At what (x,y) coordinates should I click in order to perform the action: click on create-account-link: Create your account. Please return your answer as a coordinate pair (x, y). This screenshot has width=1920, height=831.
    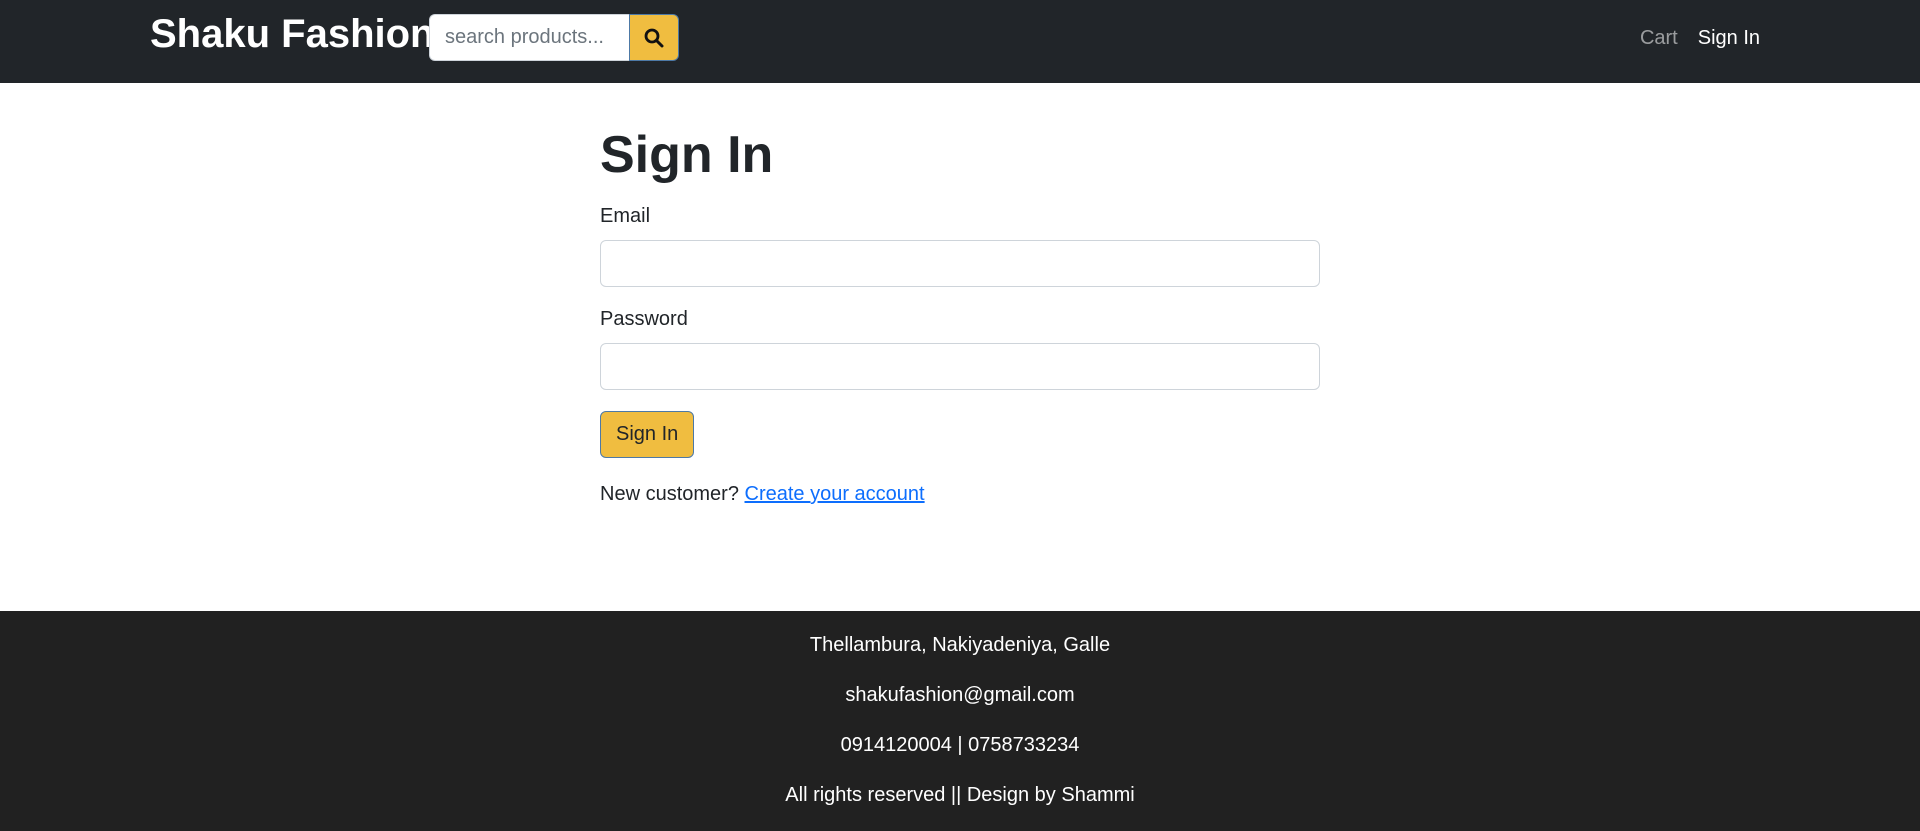
    Looking at the image, I should click on (835, 494).